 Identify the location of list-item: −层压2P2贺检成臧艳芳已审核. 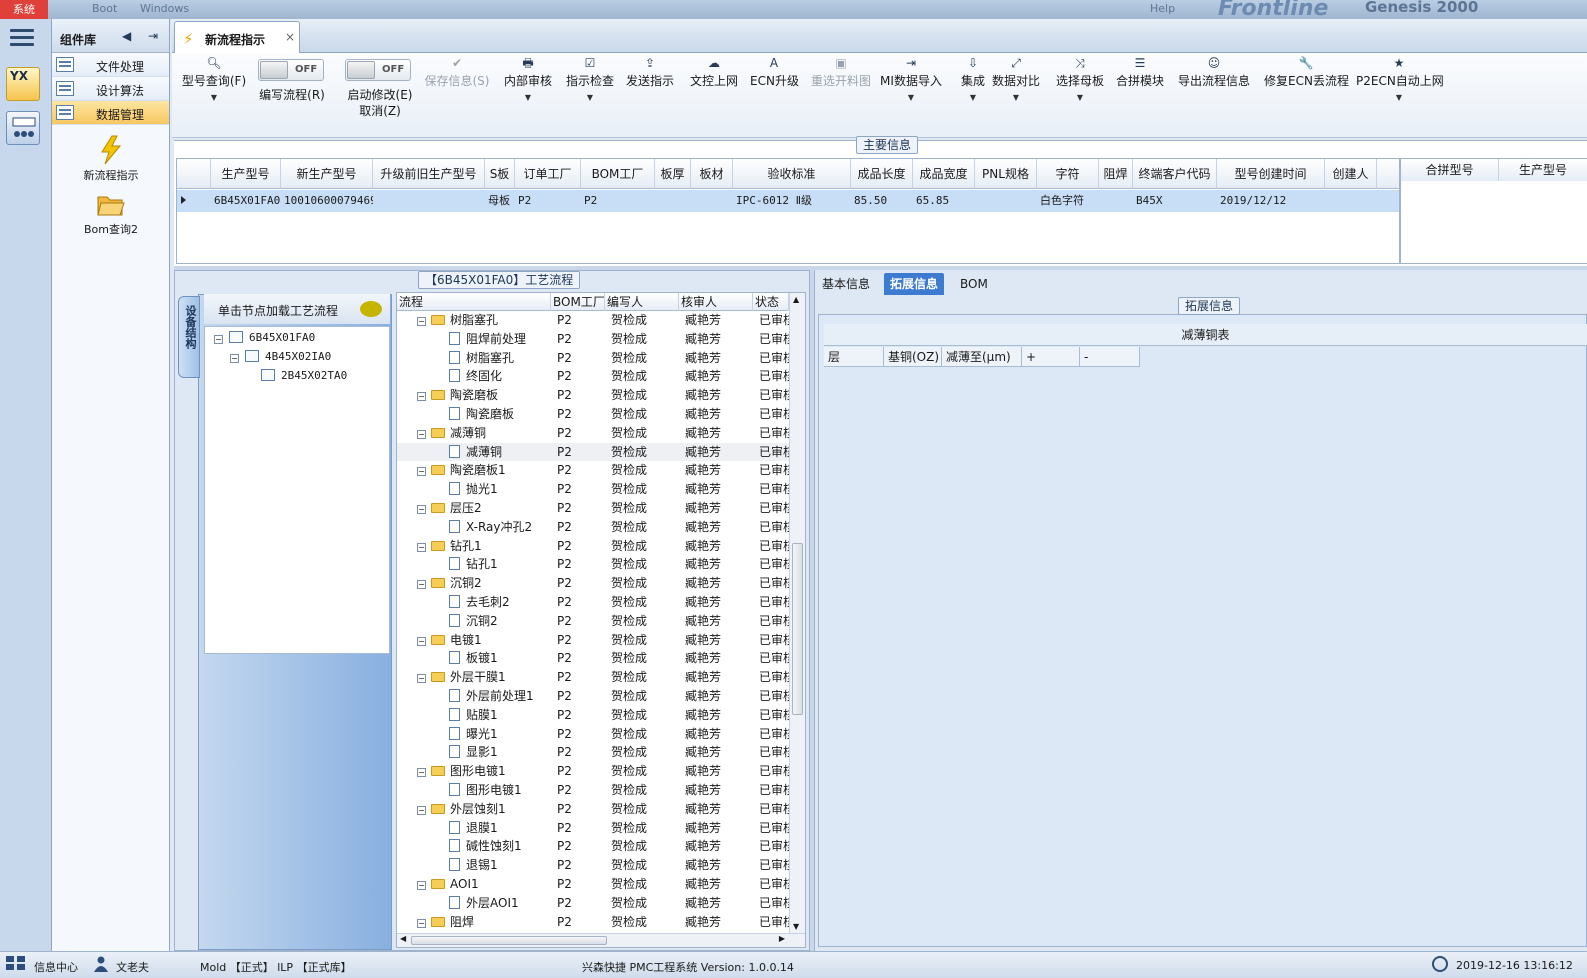
(593, 508).